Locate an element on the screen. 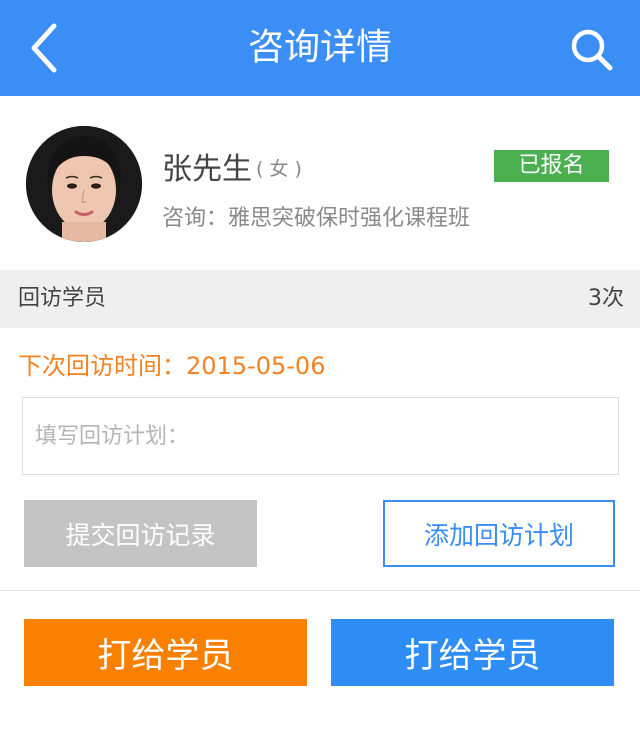  divider is located at coordinates (320, 590).